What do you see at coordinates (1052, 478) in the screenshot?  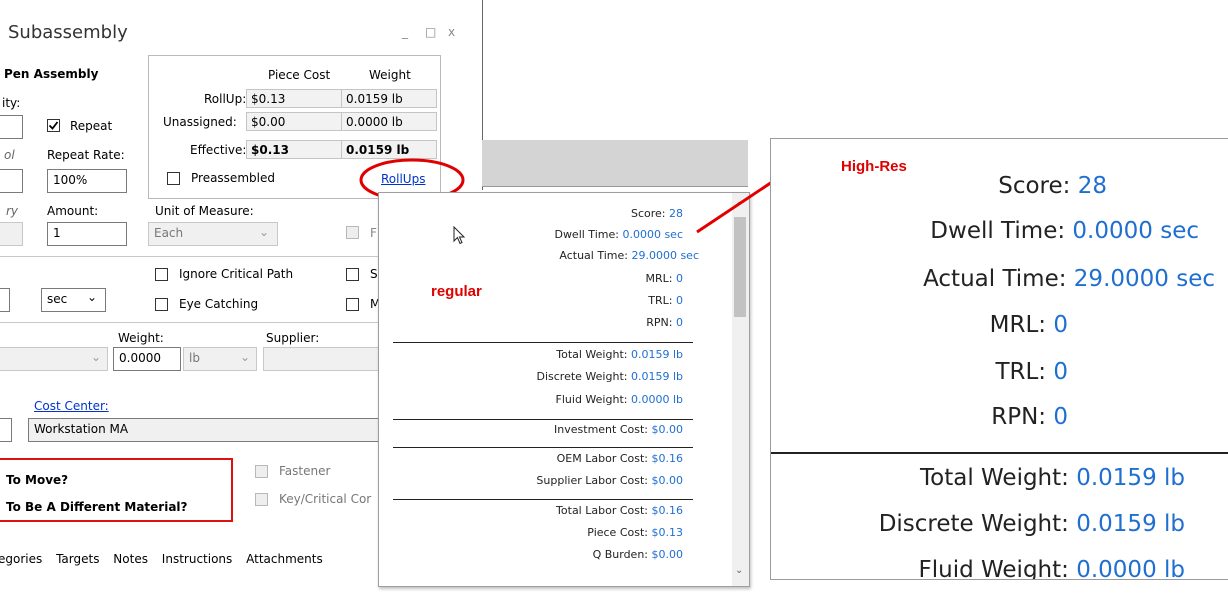 I see `hires-row-total-weight: Total Weight: 0.0159 lb` at bounding box center [1052, 478].